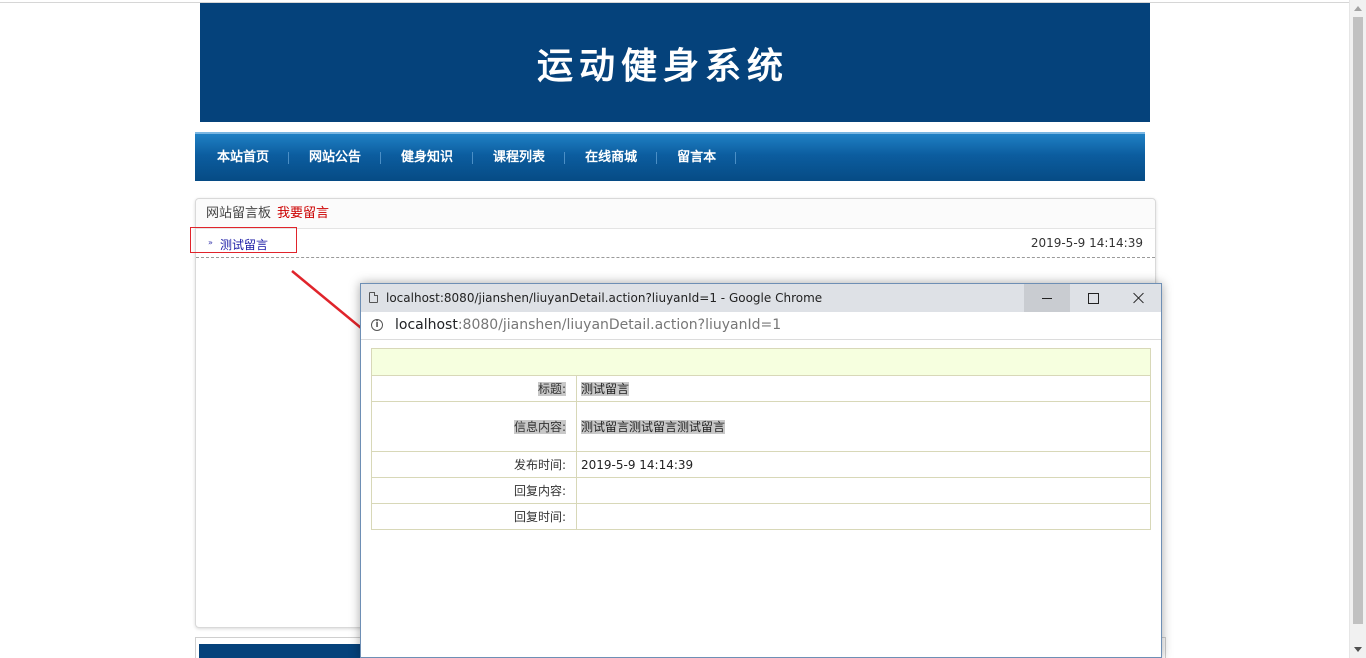 Image resolution: width=1366 pixels, height=658 pixels. Describe the element at coordinates (243, 240) in the screenshot. I see `annotation-highlight-box` at that location.